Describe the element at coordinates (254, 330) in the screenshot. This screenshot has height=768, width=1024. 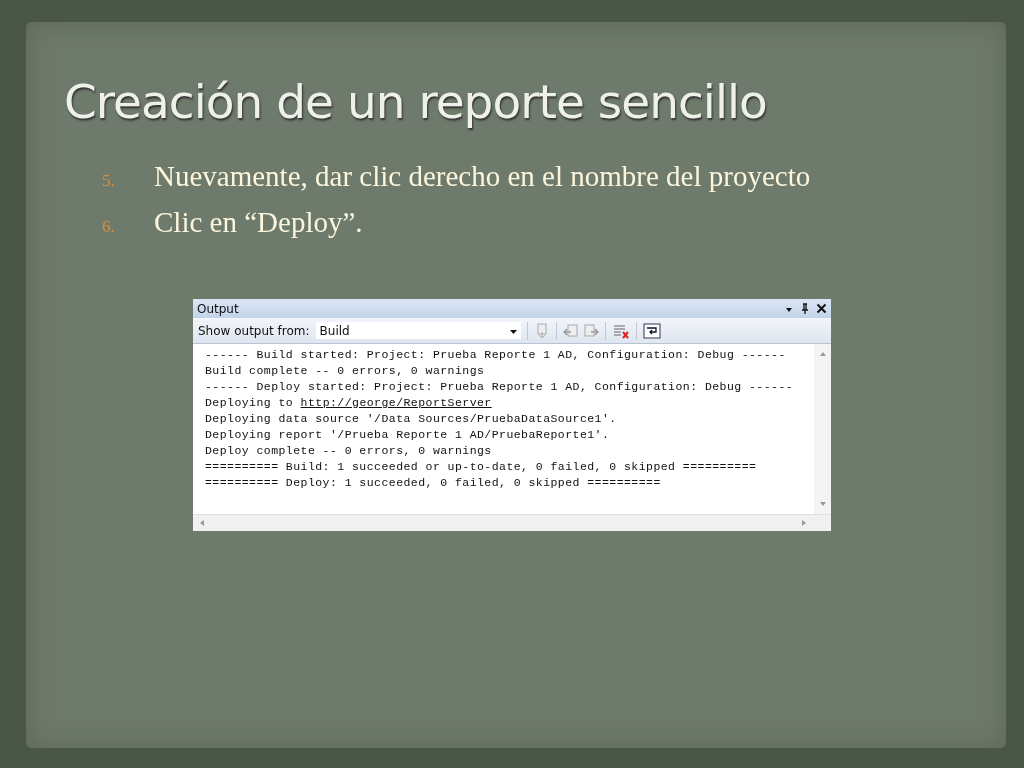
I see `show-output-label: Show output from:` at that location.